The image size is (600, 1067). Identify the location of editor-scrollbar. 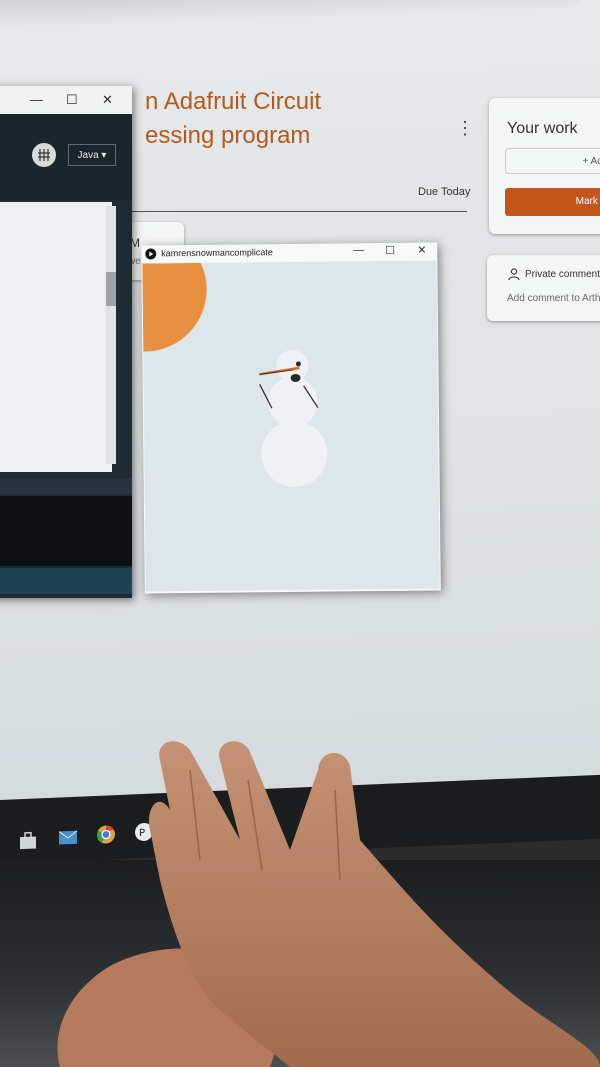
(111, 335).